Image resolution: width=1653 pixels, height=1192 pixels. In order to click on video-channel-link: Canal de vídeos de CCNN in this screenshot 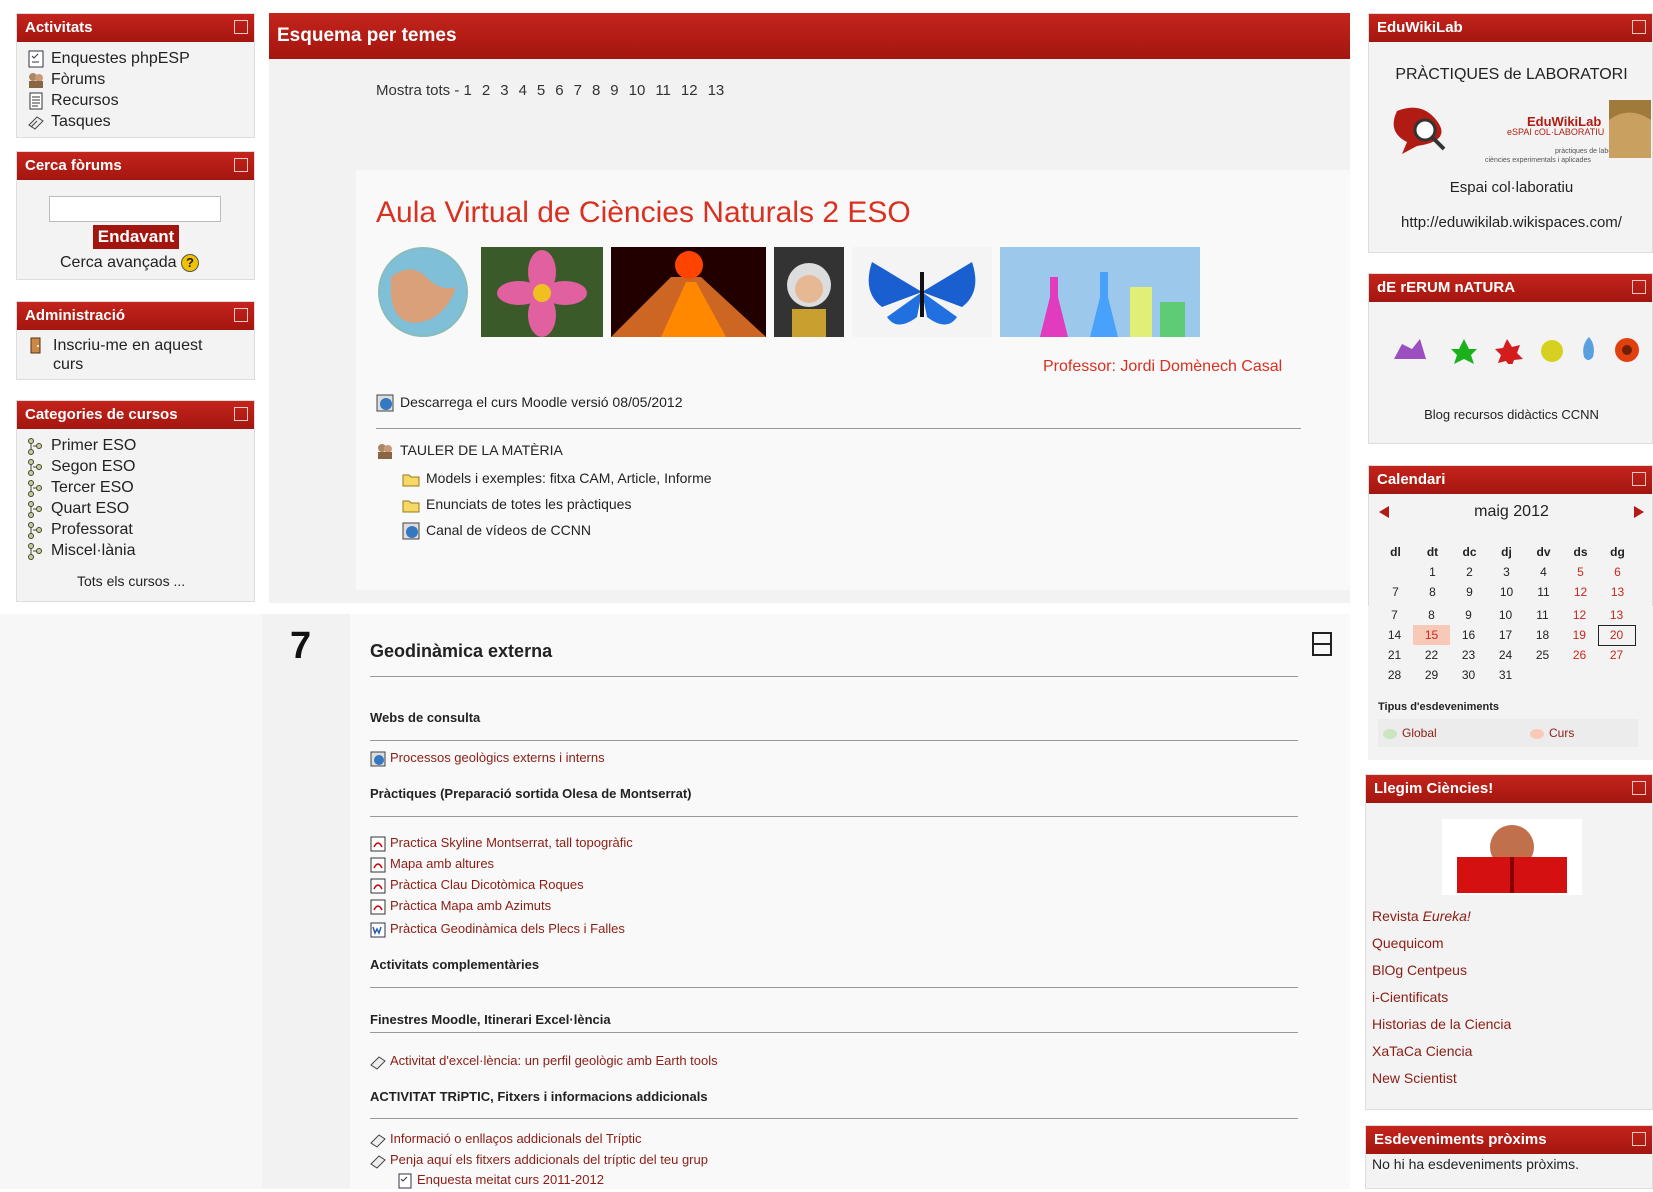, I will do `click(496, 531)`.